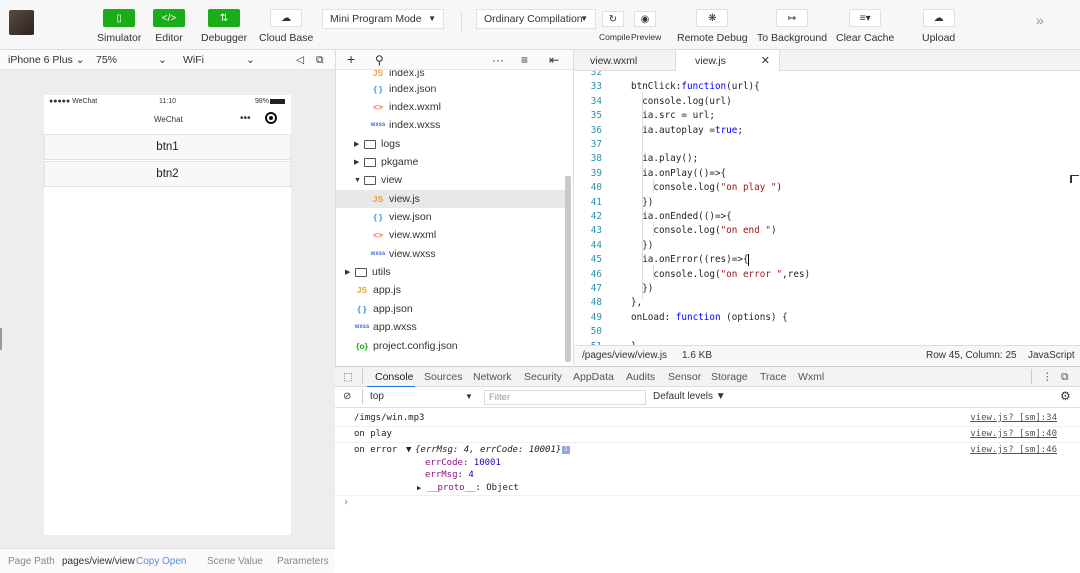  I want to click on sort-icon: ≡, so click(524, 60).